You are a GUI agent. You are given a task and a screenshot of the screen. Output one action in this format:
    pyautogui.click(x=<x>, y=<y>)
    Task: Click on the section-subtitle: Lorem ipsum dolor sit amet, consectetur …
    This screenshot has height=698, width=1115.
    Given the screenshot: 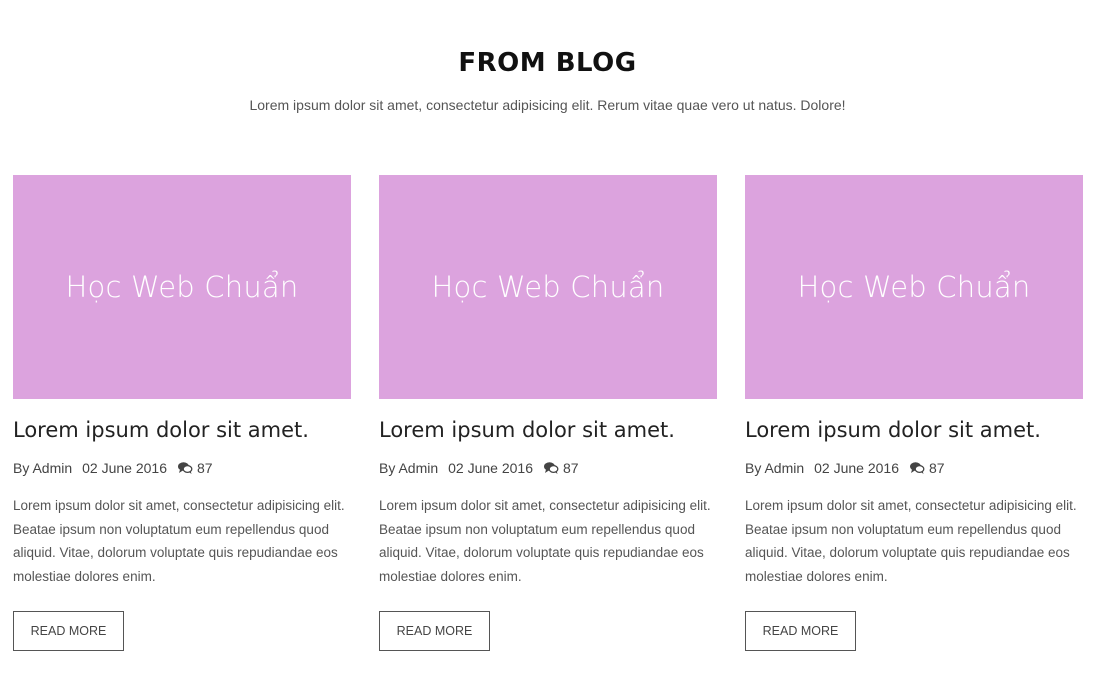 What is the action you would take?
    pyautogui.click(x=547, y=105)
    